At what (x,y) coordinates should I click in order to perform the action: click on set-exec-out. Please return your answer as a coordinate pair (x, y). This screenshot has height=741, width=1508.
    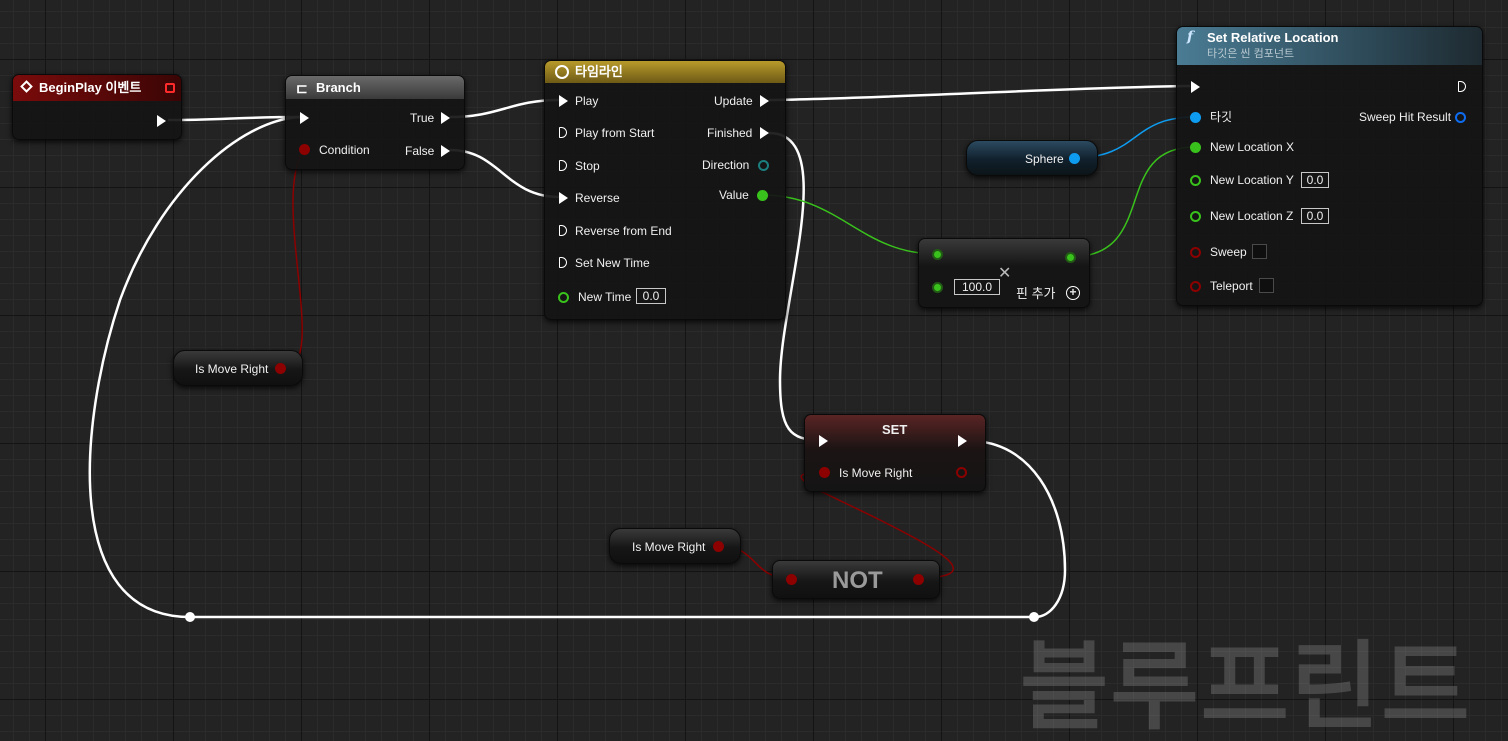
    Looking at the image, I should click on (962, 441).